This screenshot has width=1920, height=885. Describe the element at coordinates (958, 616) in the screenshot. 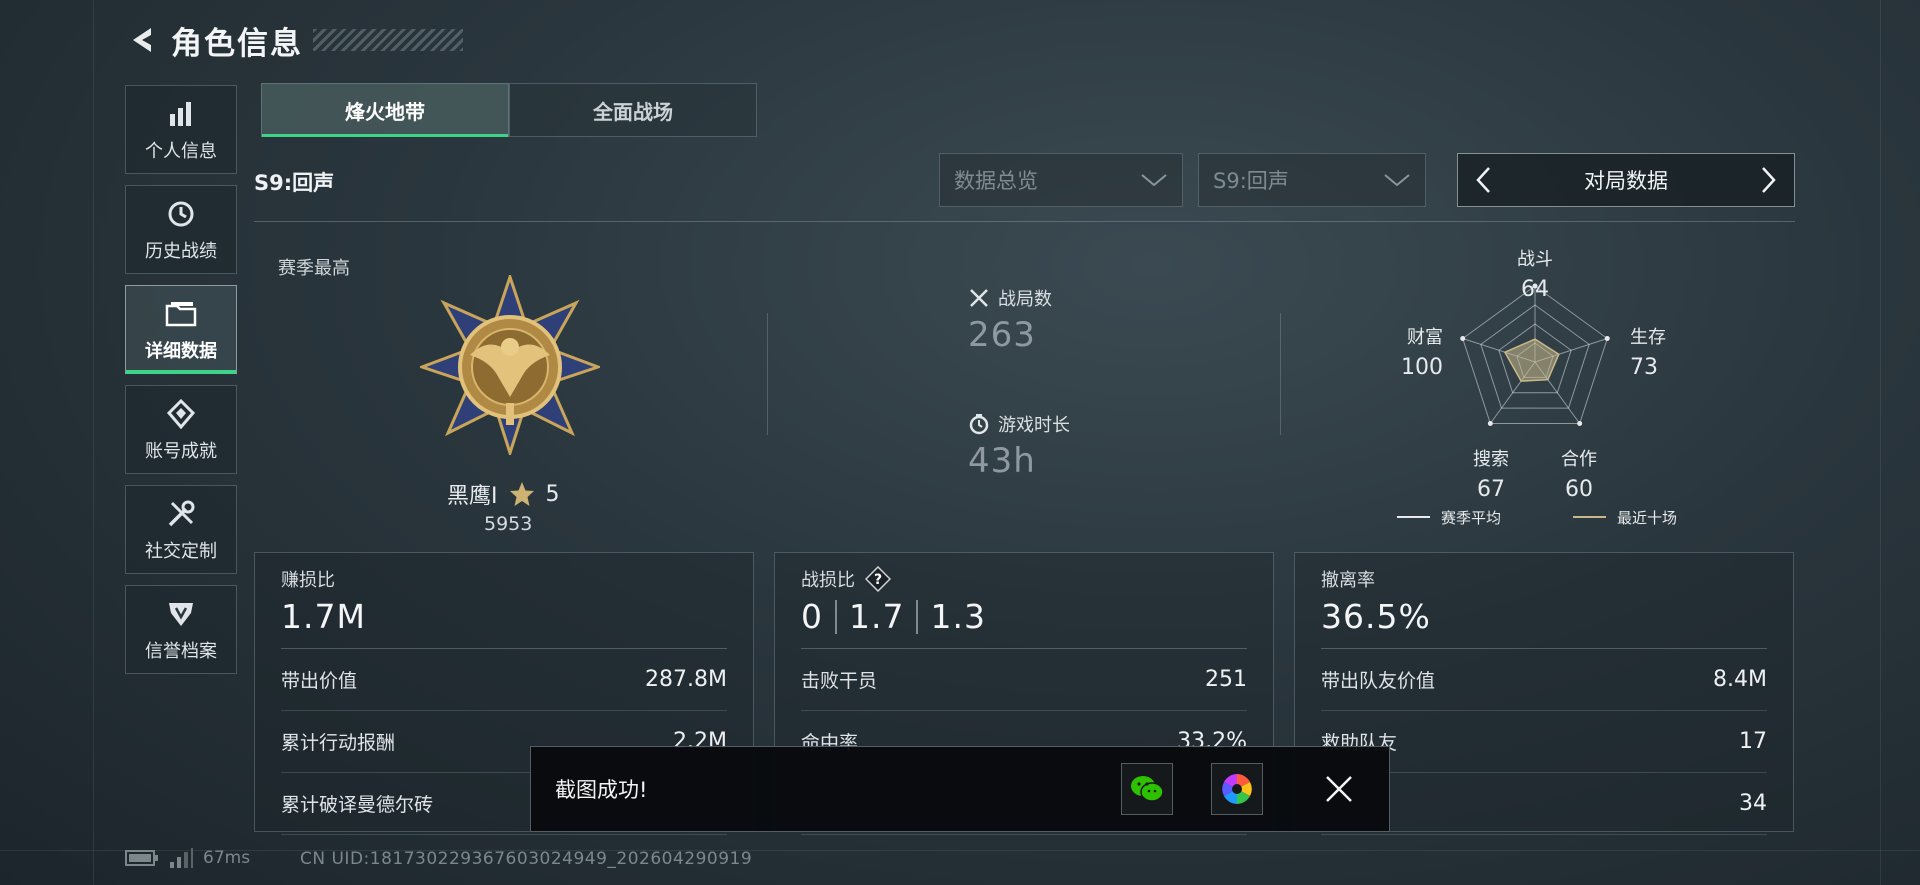

I see `kd-value-3: 1.3` at that location.